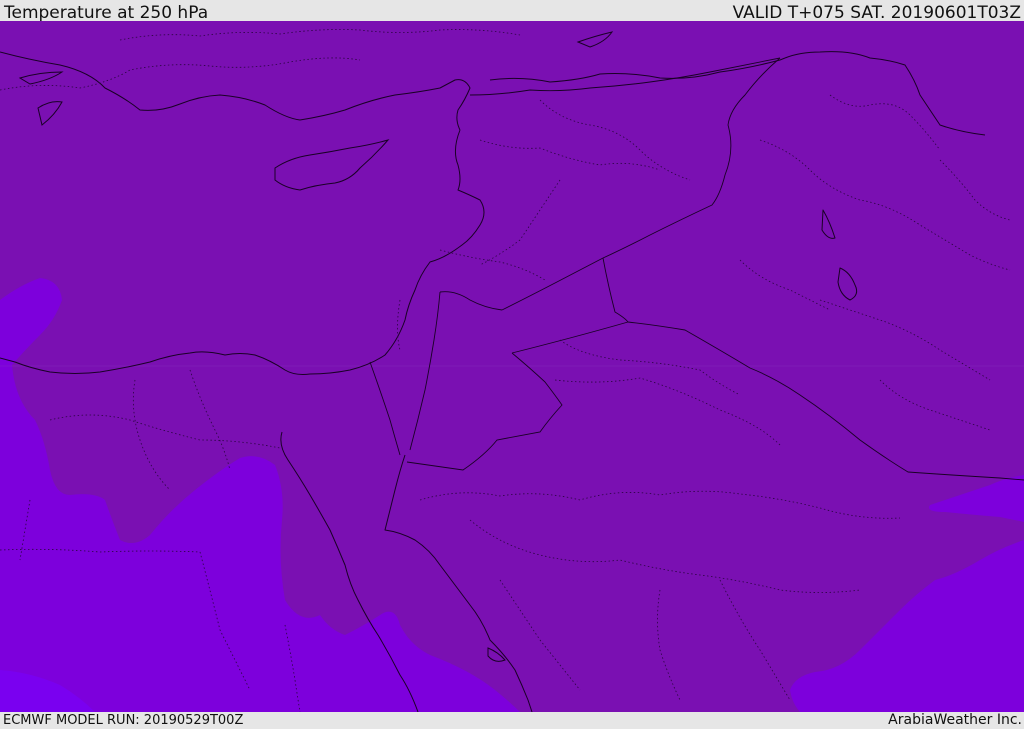  What do you see at coordinates (123, 720) in the screenshot?
I see `model-run: ECMWF MODEL RUN: 20190529T00Z` at bounding box center [123, 720].